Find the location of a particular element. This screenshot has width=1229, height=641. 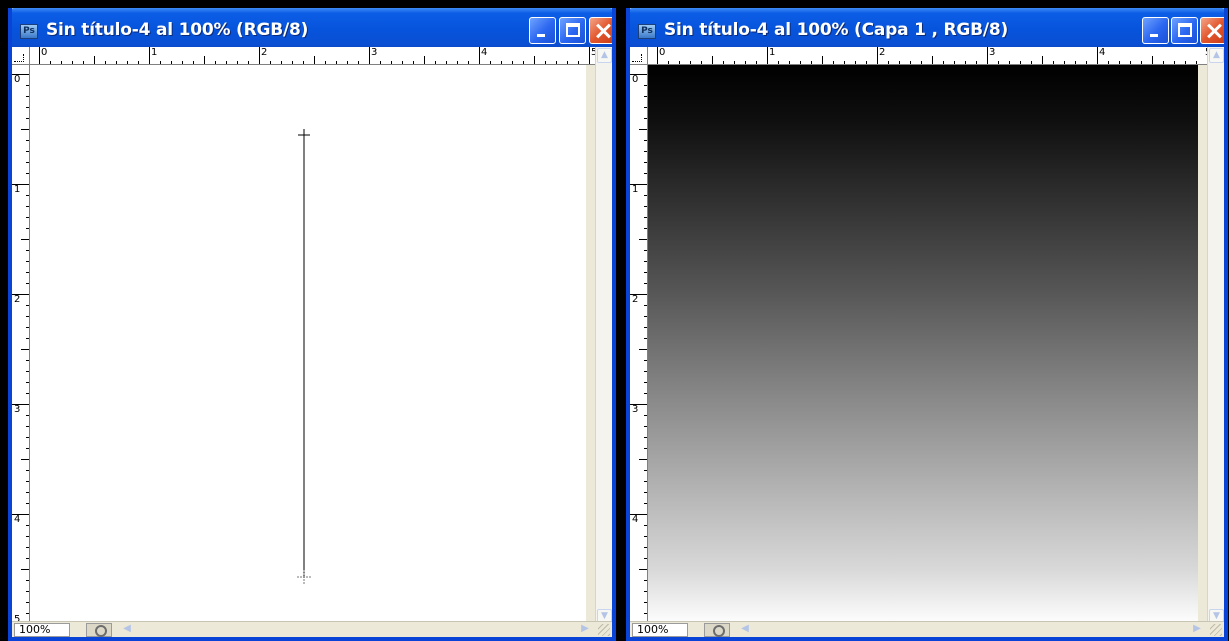

window-title: Sin título-4 al 100% (RGB/8) is located at coordinates (177, 30).